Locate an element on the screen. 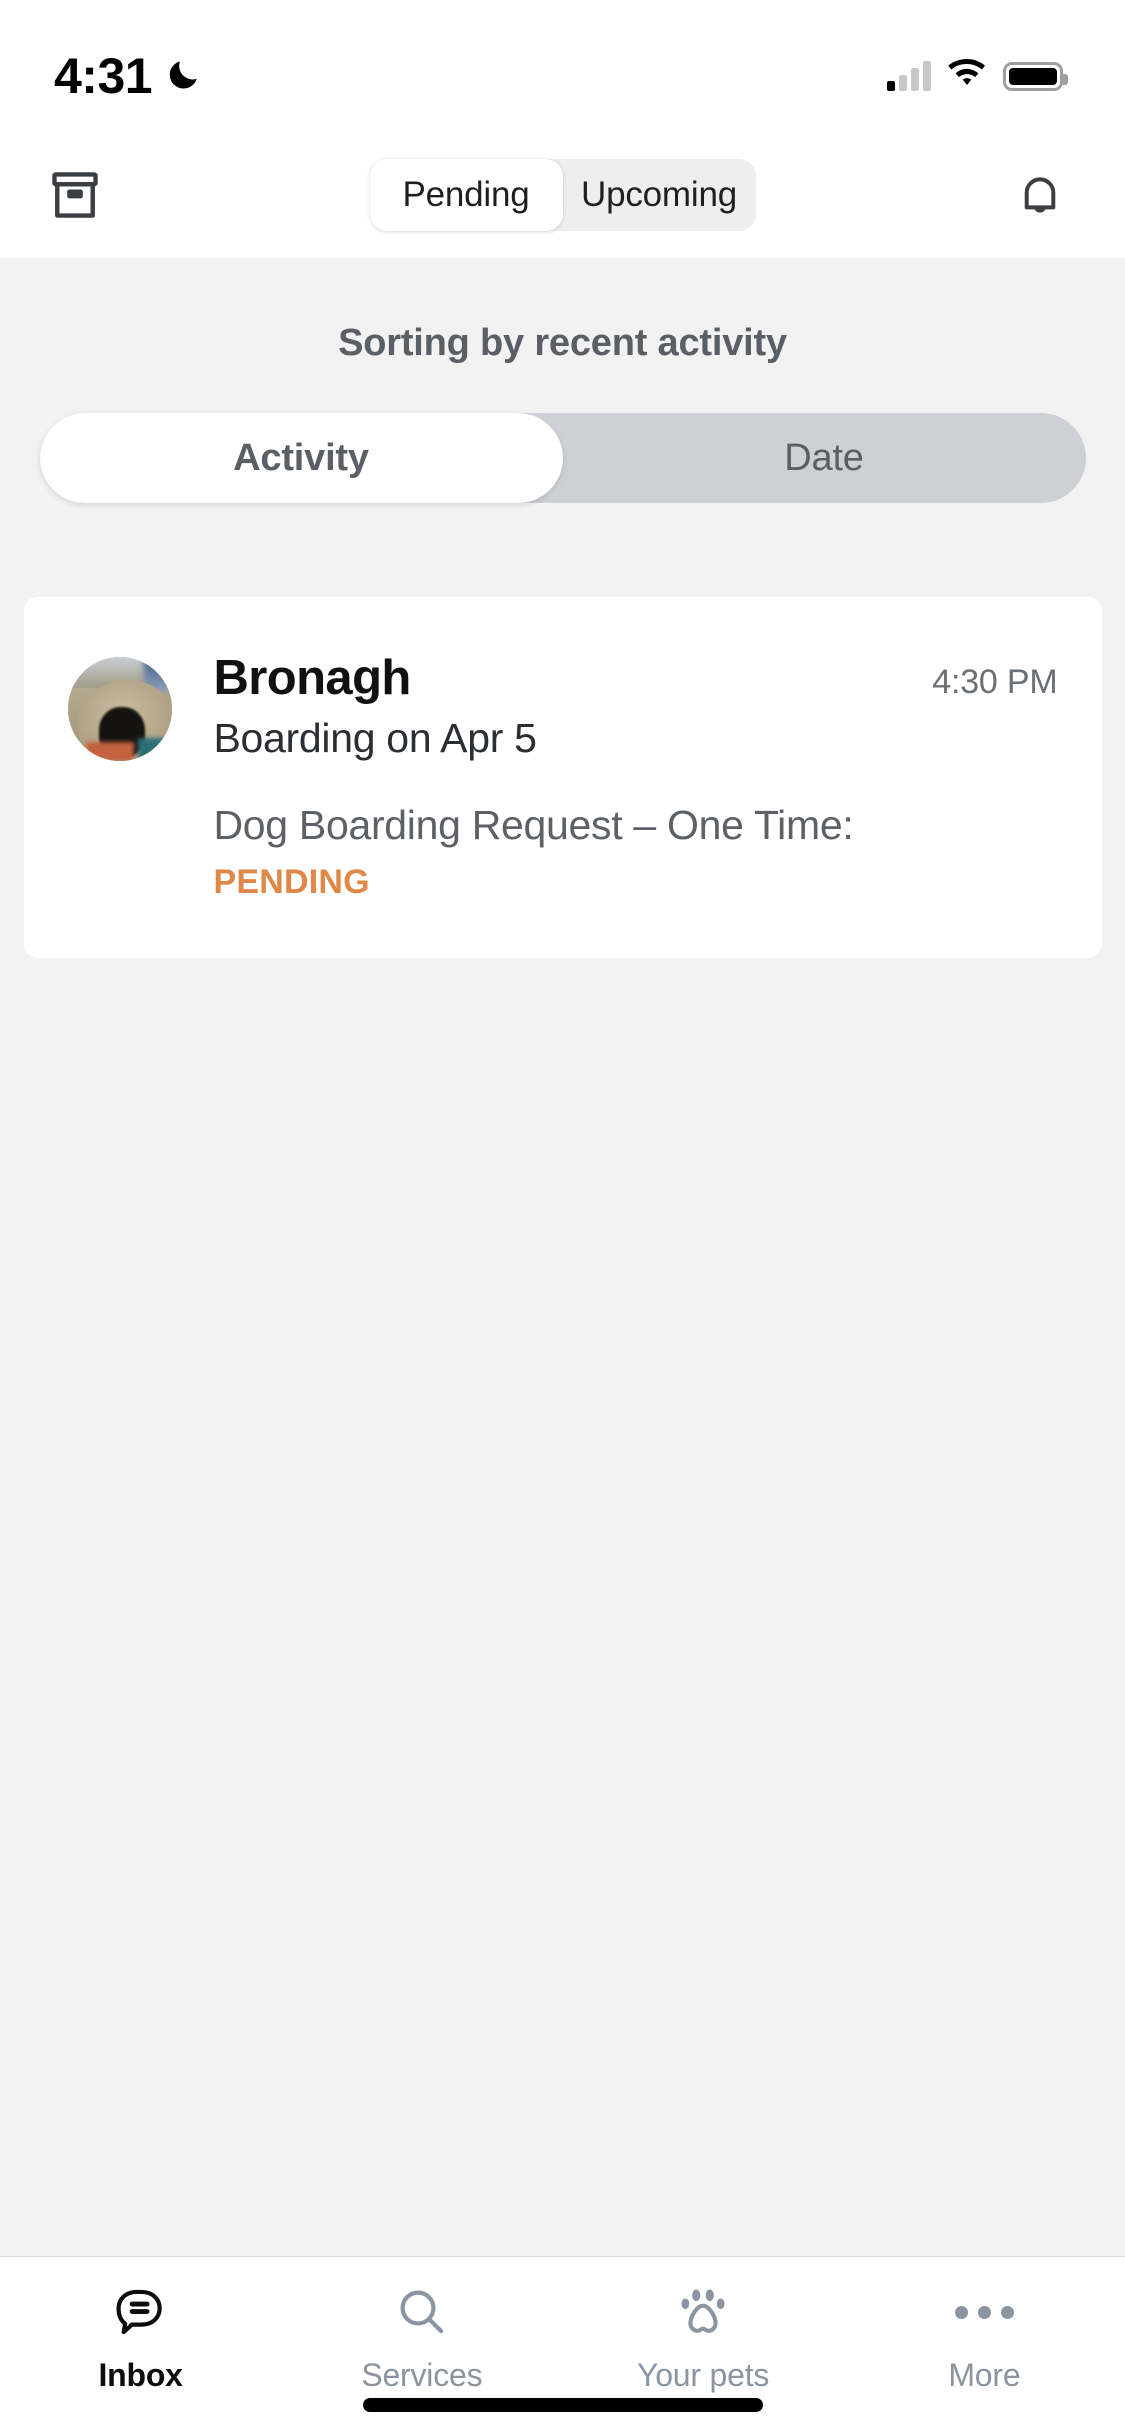 The image size is (1125, 2436). tab-more: More is located at coordinates (984, 2337).